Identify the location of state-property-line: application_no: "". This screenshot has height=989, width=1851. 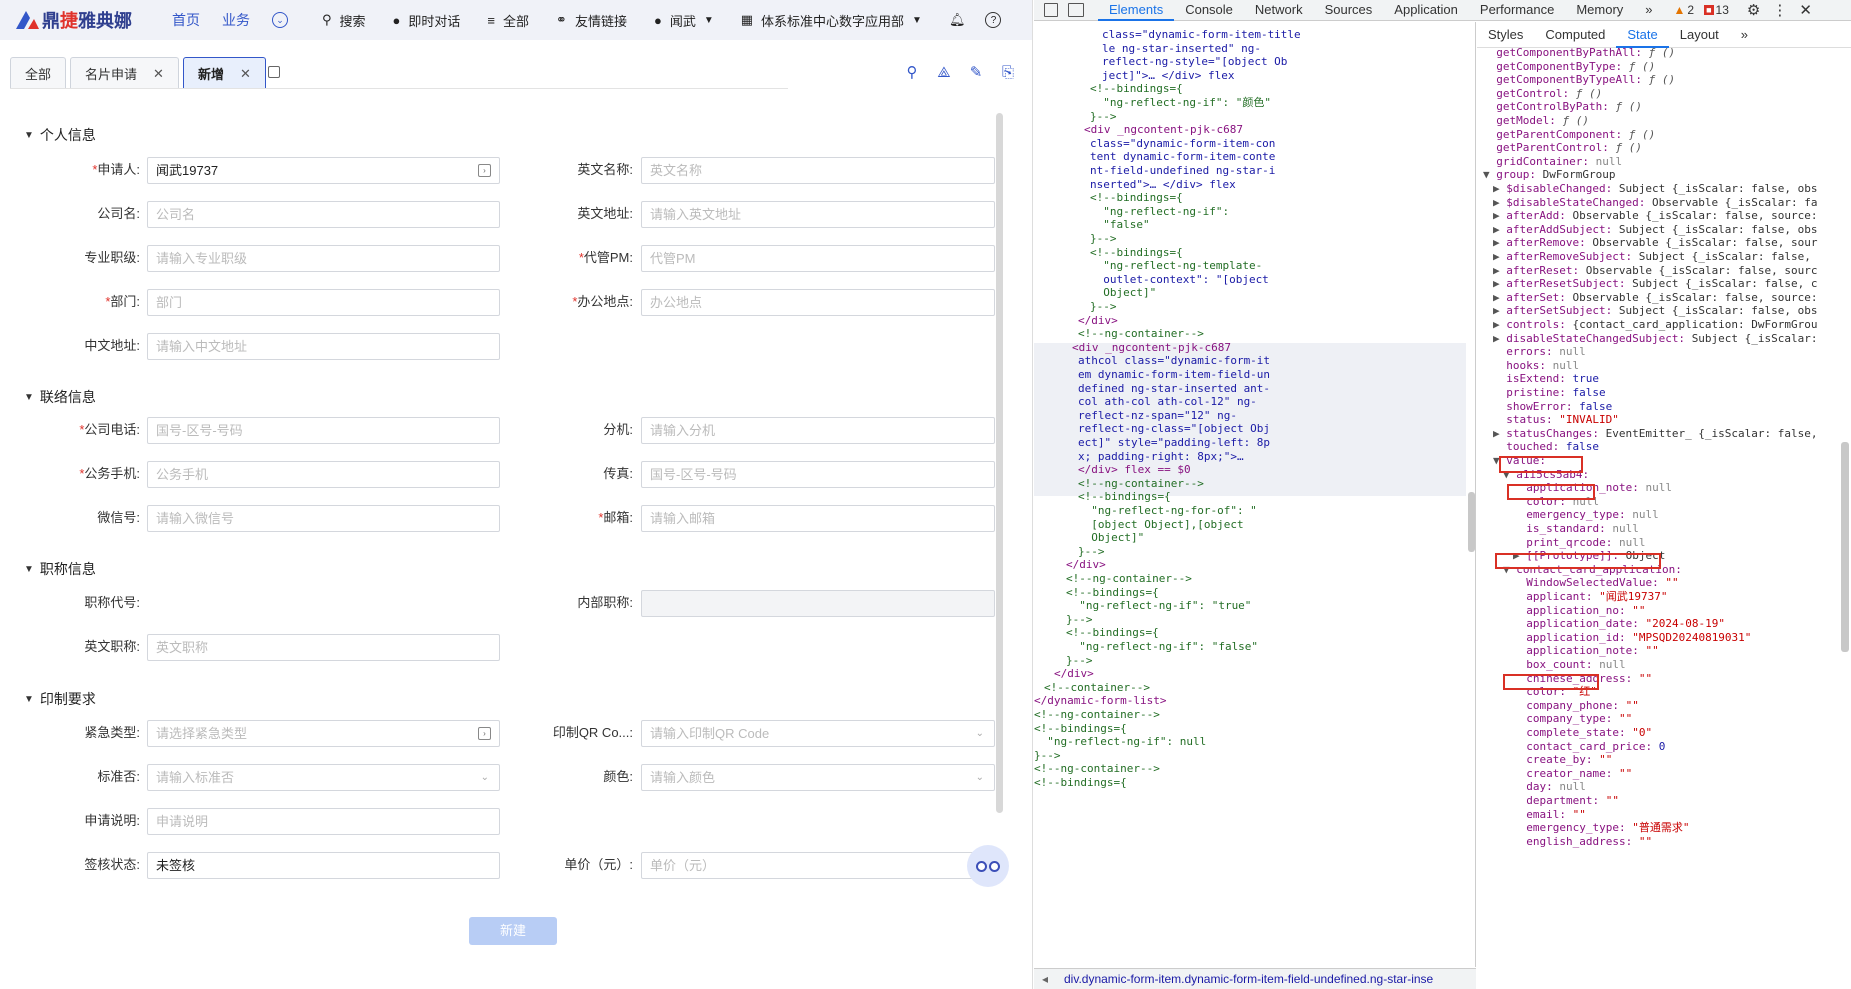
(1579, 611).